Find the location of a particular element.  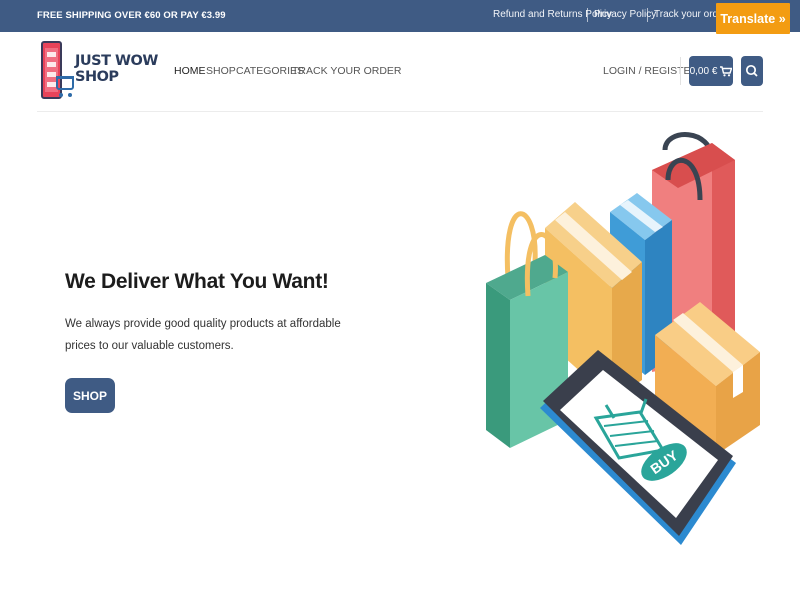

shopping-cart-icon is located at coordinates (726, 70).